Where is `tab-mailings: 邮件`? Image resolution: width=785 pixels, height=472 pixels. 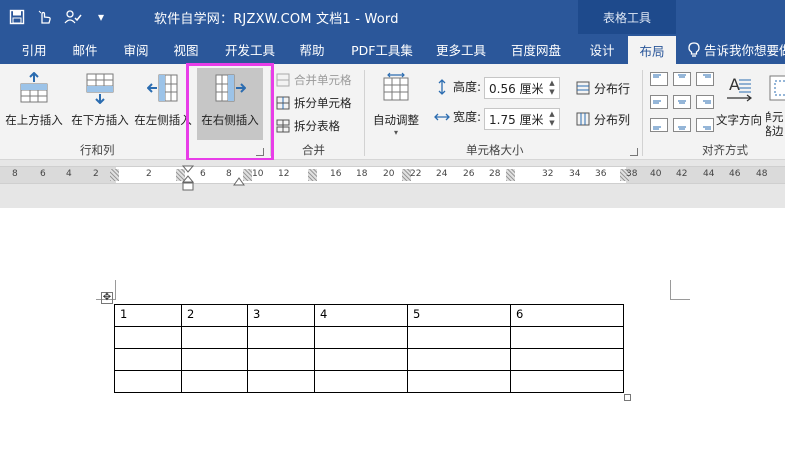 tab-mailings: 邮件 is located at coordinates (85, 49).